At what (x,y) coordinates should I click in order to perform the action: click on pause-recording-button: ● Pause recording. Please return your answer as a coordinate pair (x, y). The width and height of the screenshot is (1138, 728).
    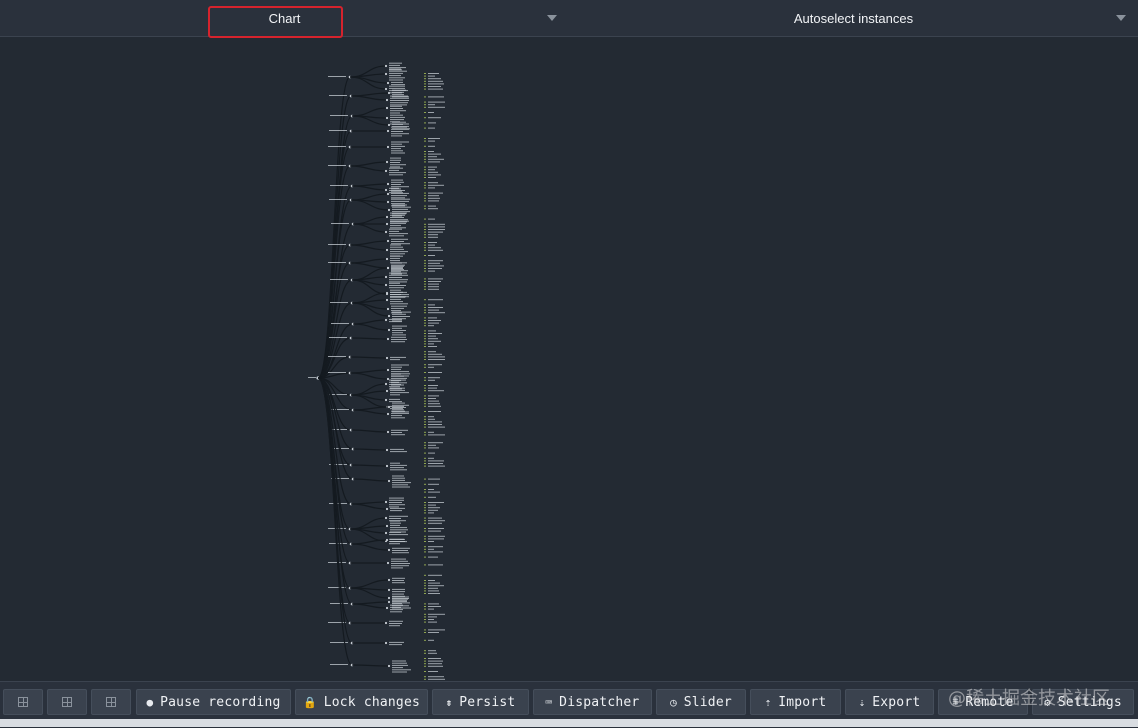
    Looking at the image, I should click on (213, 702).